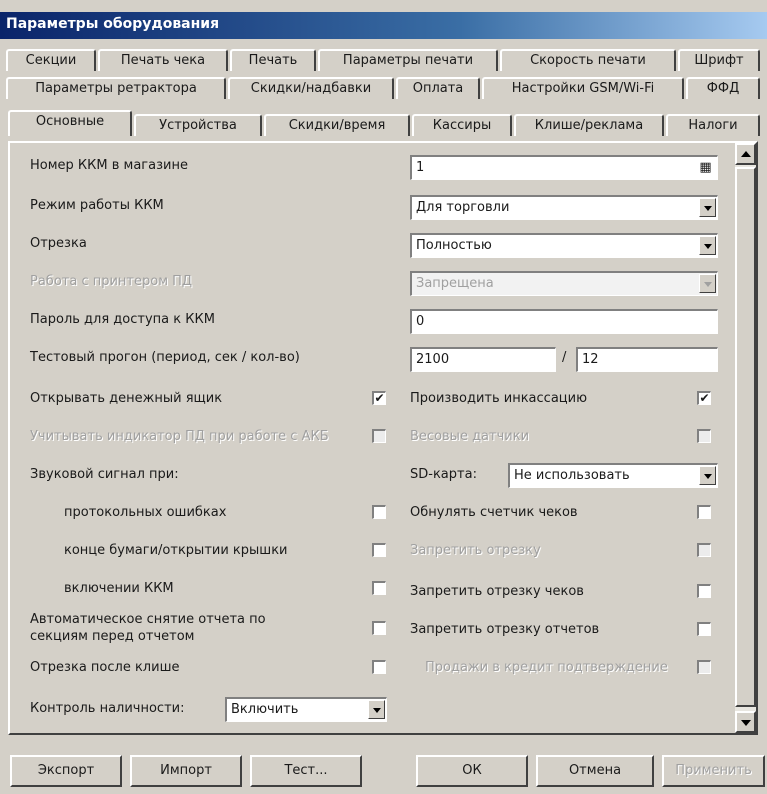 The width and height of the screenshot is (767, 794). What do you see at coordinates (704, 398) in the screenshot?
I see `collection-checkbox: ✔` at bounding box center [704, 398].